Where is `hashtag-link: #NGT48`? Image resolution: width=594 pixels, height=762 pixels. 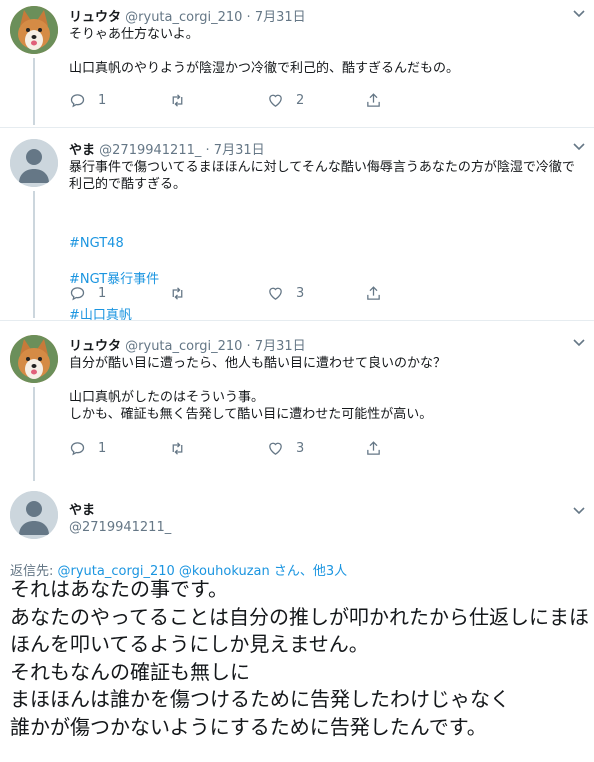
hashtag-link: #NGT48 is located at coordinates (326, 243).